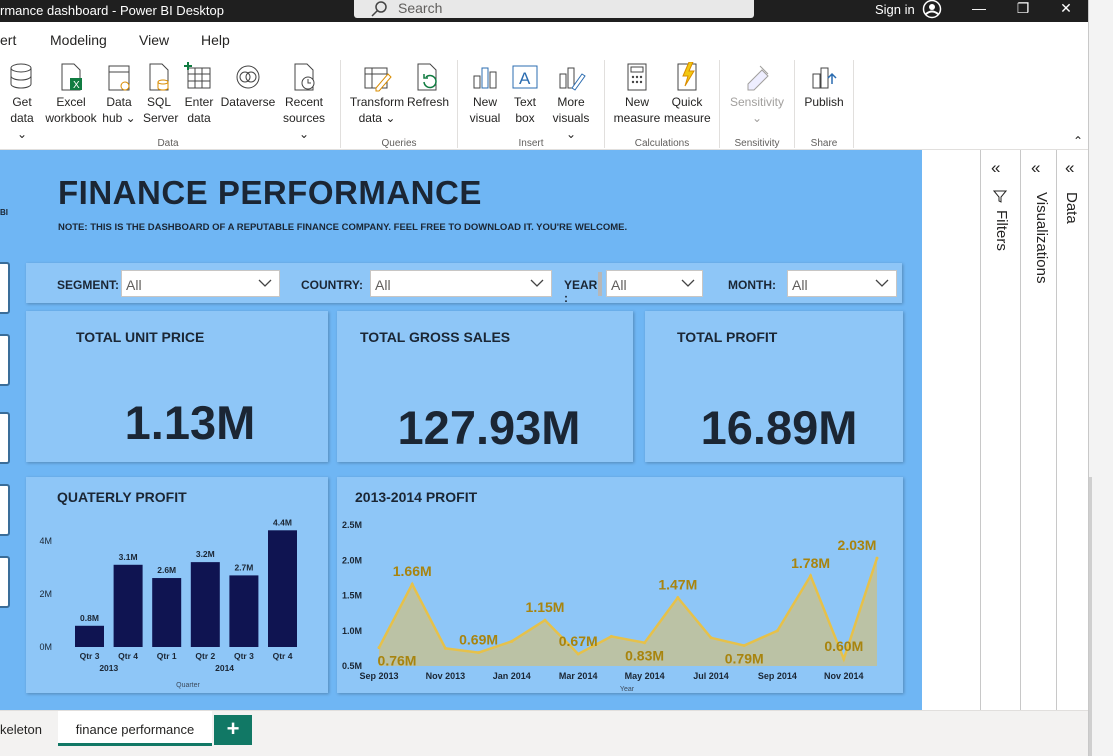 The width and height of the screenshot is (1113, 756). I want to click on x-tick-label: Qtr 3, so click(90, 656).